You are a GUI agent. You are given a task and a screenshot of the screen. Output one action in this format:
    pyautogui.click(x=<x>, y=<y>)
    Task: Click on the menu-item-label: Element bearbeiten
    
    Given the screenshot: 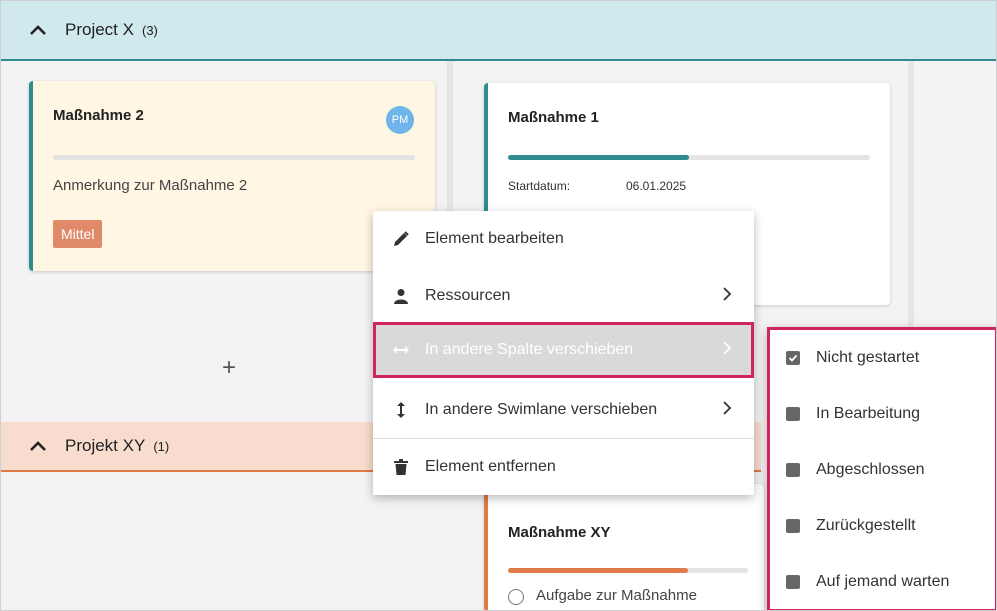 What is the action you would take?
    pyautogui.click(x=494, y=238)
    